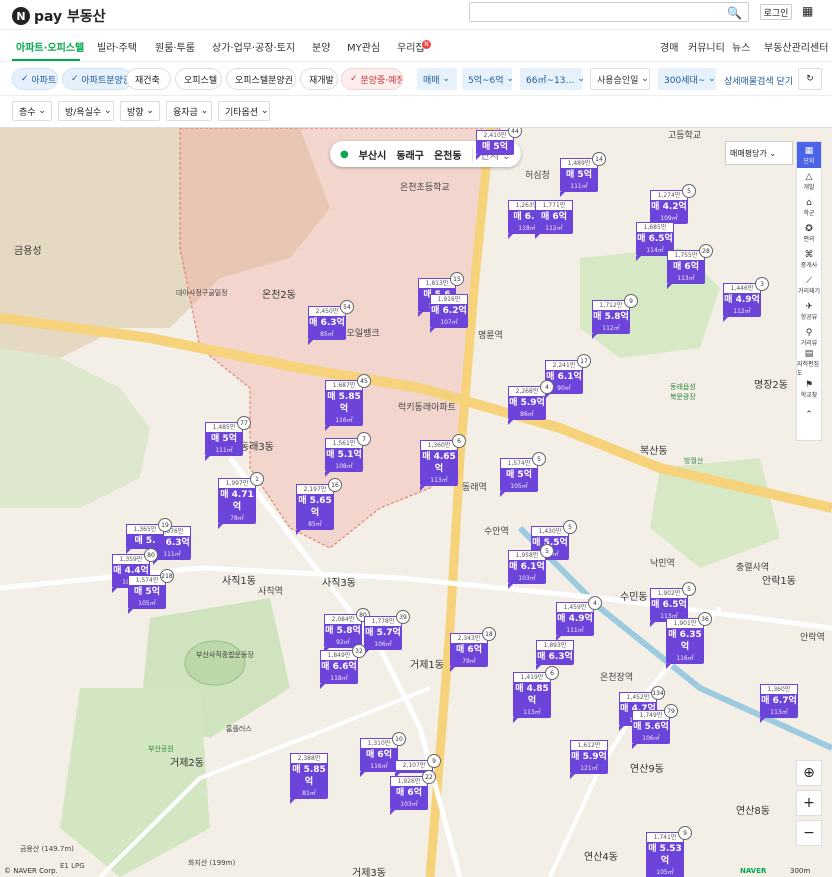  What do you see at coordinates (809, 259) in the screenshot?
I see `tool-agent: ⌘ 중개사` at bounding box center [809, 259].